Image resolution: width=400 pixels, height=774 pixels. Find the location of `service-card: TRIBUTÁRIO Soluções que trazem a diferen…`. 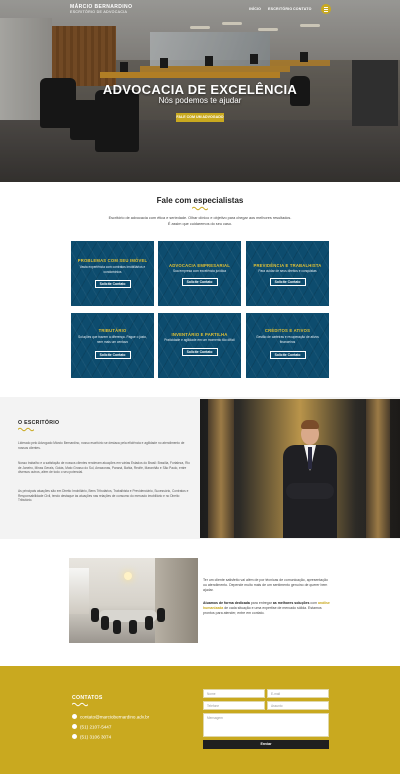

service-card: TRIBUTÁRIO Soluções que trazem a diferen… is located at coordinates (112, 345).